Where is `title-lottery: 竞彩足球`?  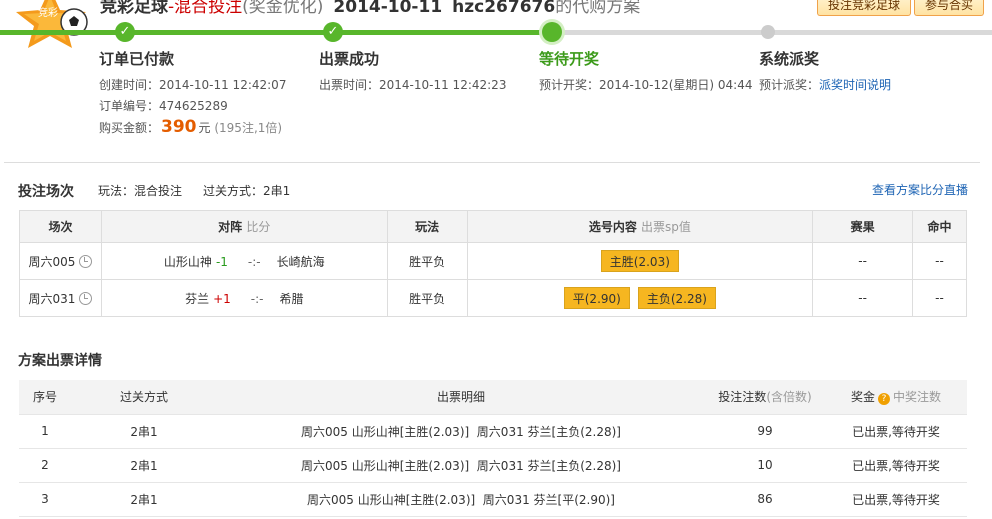
title-lottery: 竞彩足球 is located at coordinates (134, 8).